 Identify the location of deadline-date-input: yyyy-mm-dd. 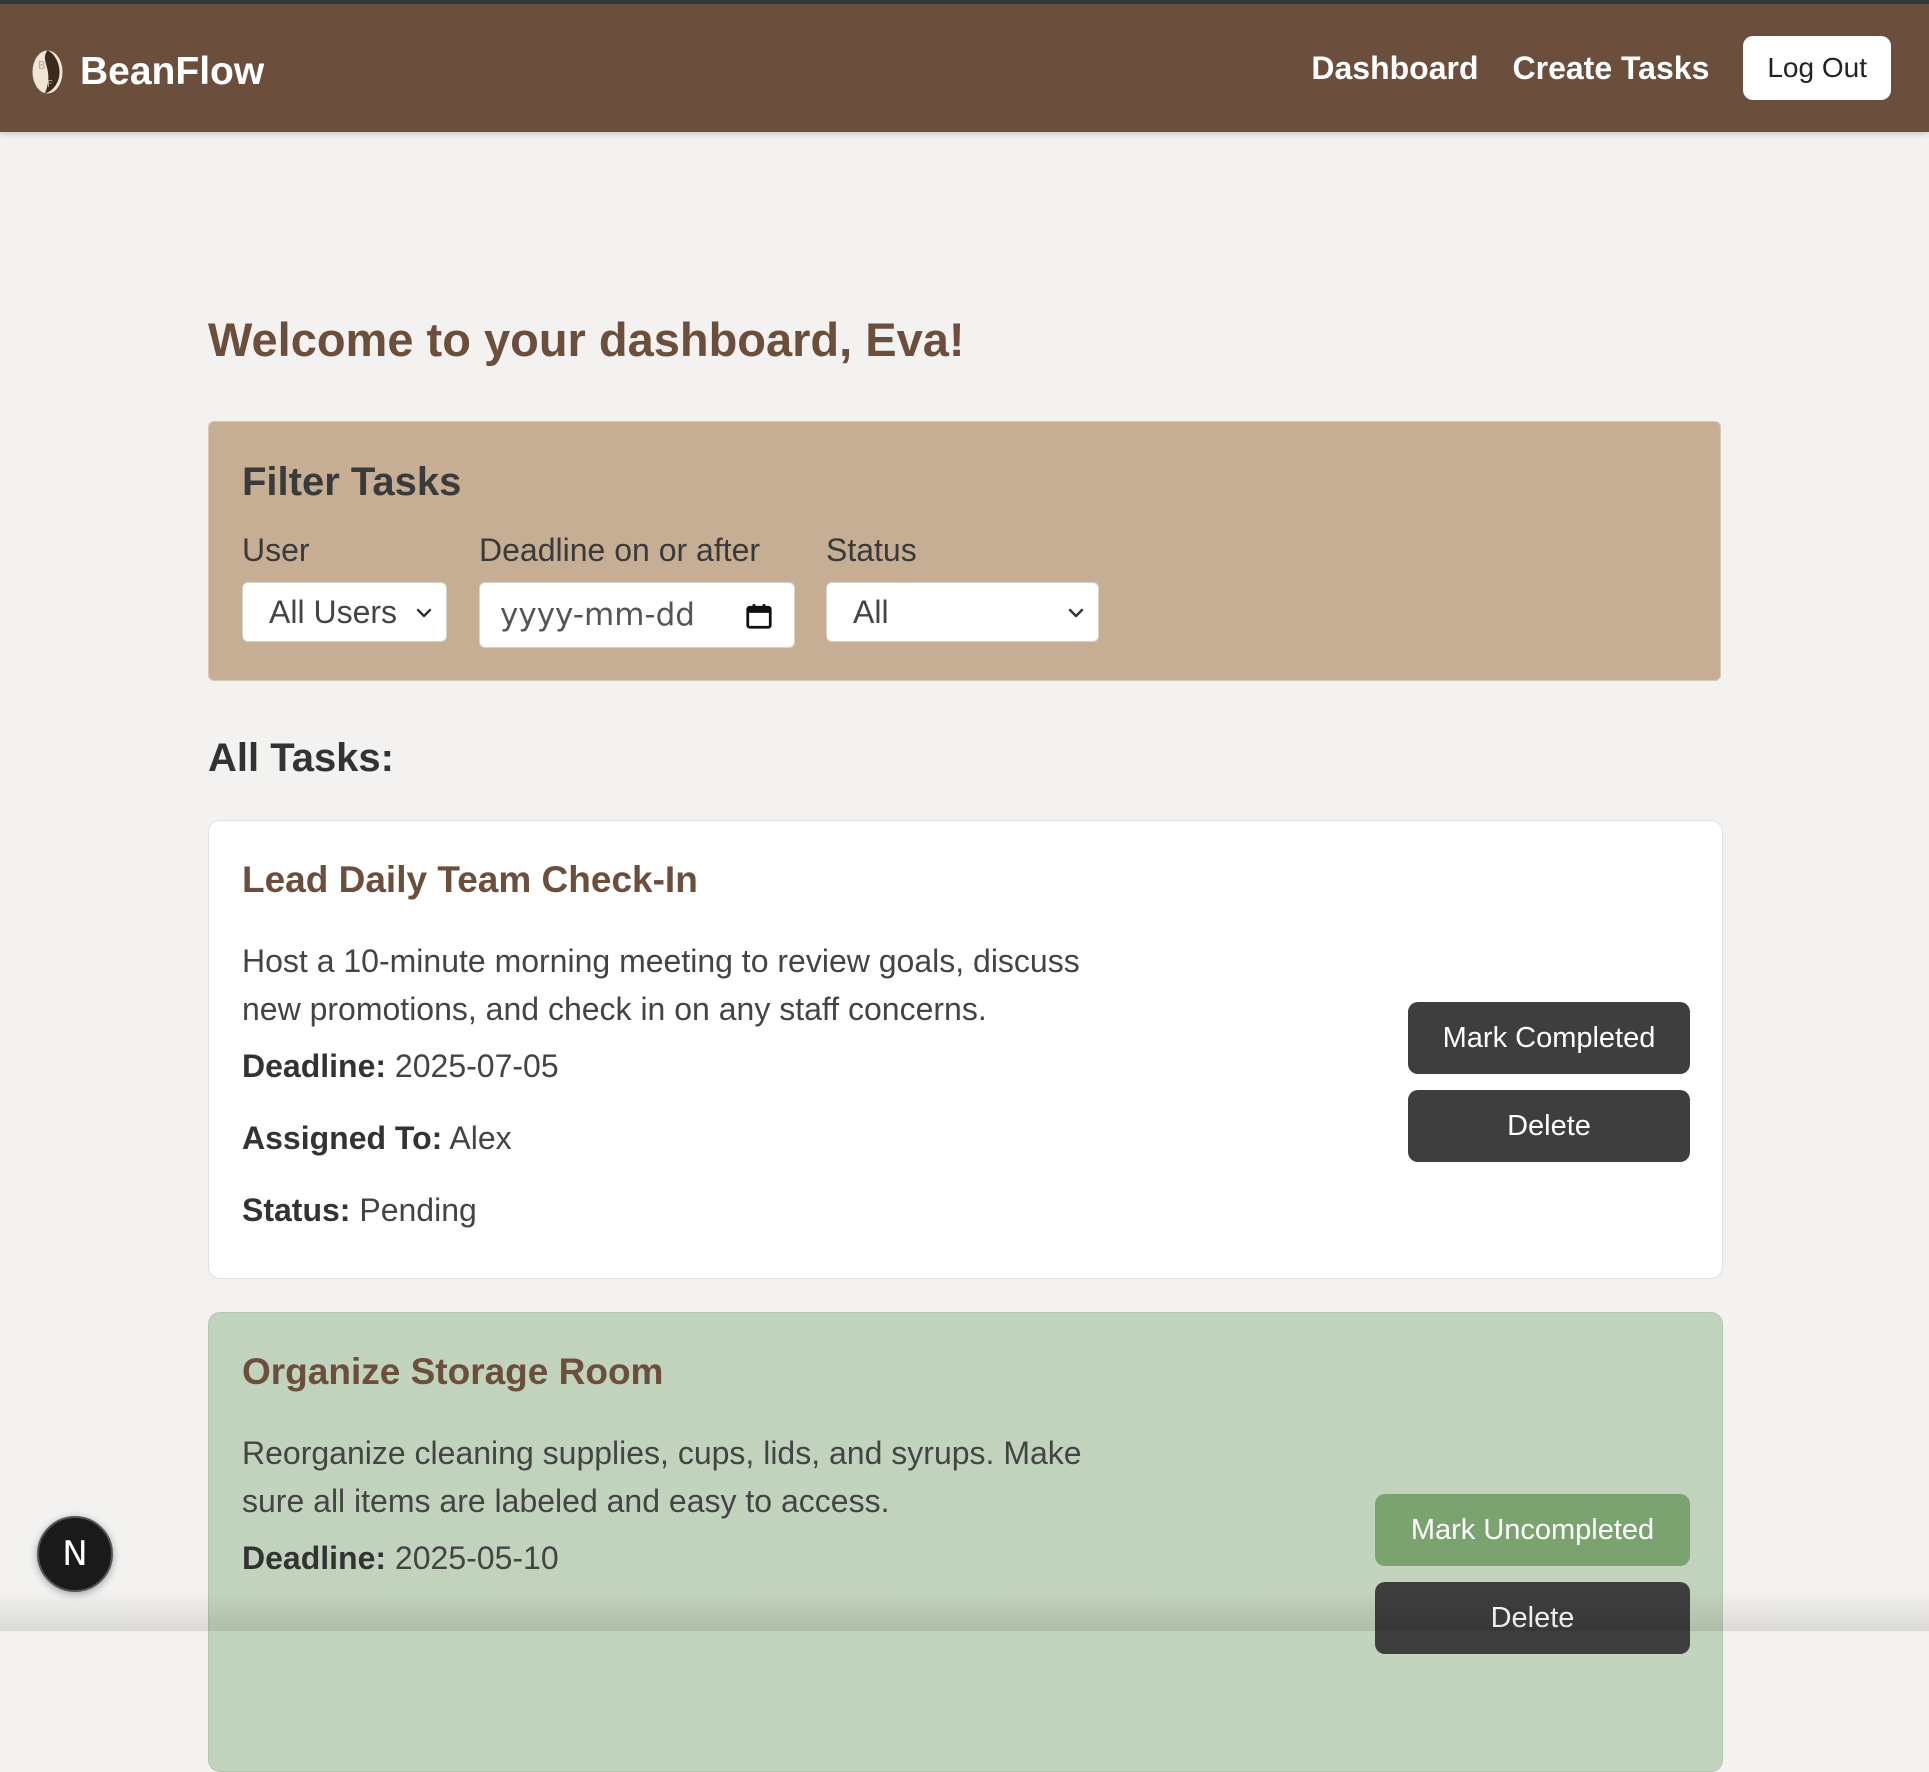
(637, 615).